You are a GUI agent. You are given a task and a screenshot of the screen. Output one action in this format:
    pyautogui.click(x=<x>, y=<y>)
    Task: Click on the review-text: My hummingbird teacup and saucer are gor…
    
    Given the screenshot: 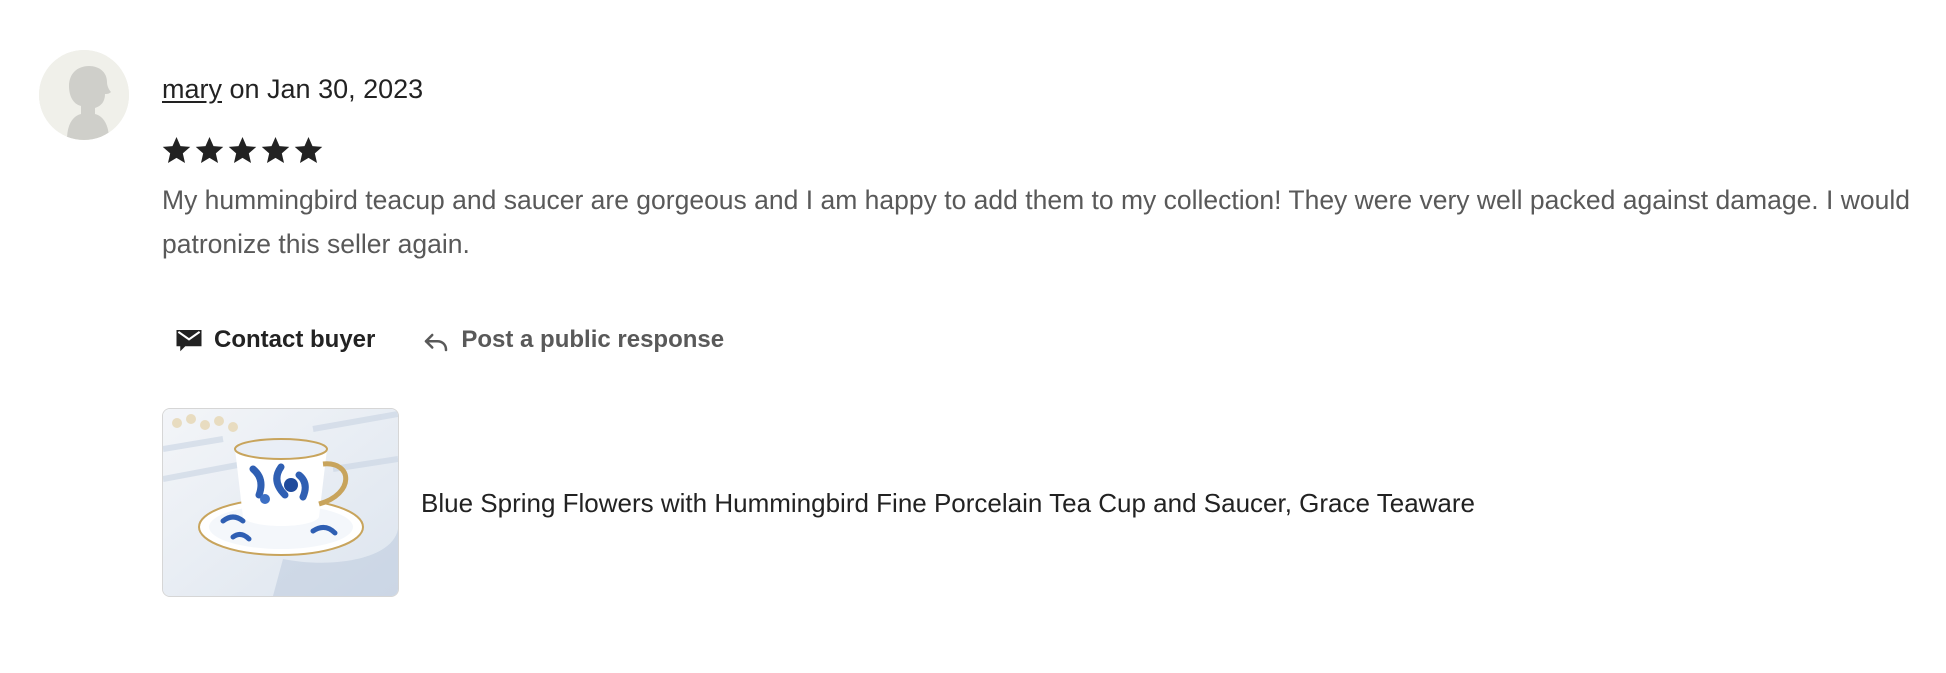 What is the action you would take?
    pyautogui.click(x=1036, y=222)
    